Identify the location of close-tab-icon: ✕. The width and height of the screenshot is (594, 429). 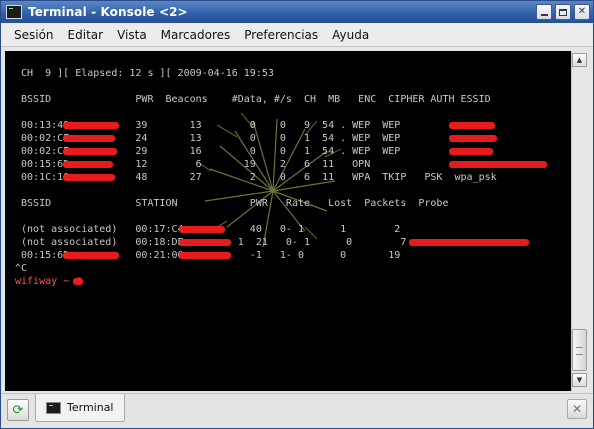
(577, 409).